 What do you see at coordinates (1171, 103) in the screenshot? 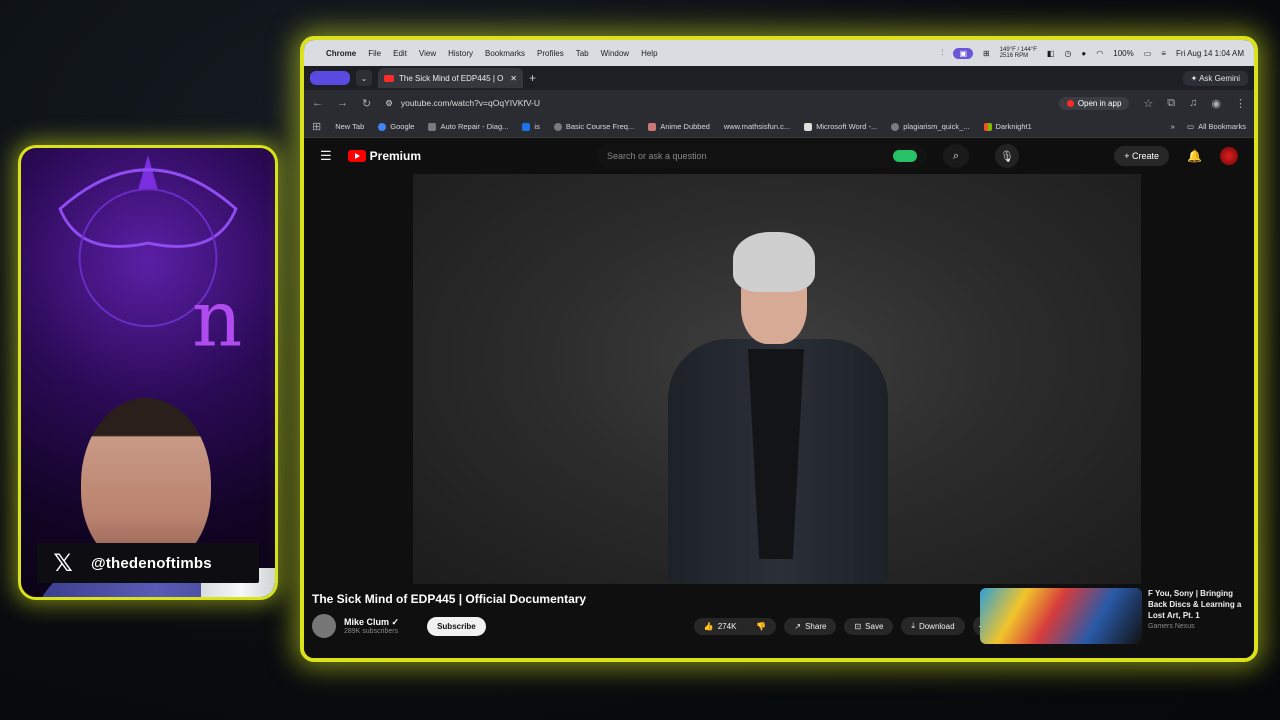
I see `extensions-icon: ⧉` at bounding box center [1171, 103].